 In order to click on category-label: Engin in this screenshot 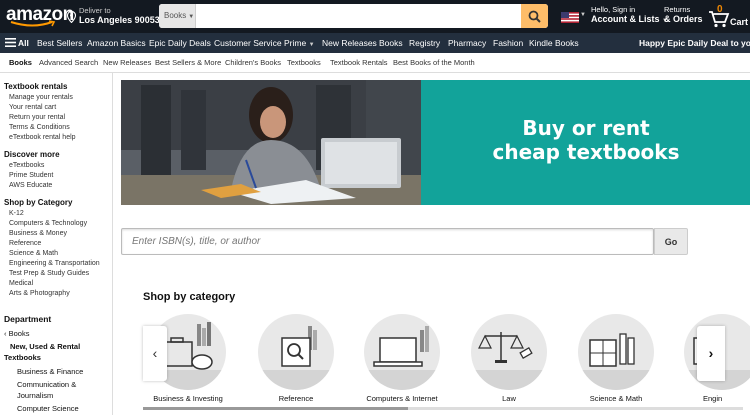, I will do `click(726, 398)`.